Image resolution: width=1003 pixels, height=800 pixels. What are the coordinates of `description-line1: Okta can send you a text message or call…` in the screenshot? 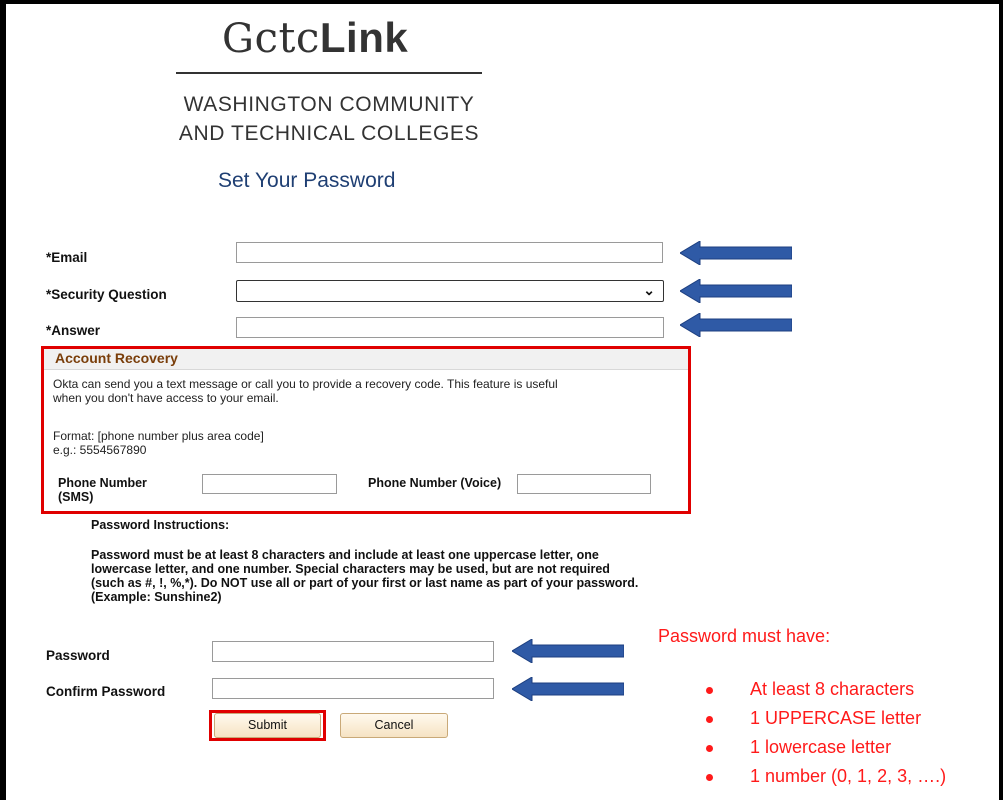 It's located at (305, 384).